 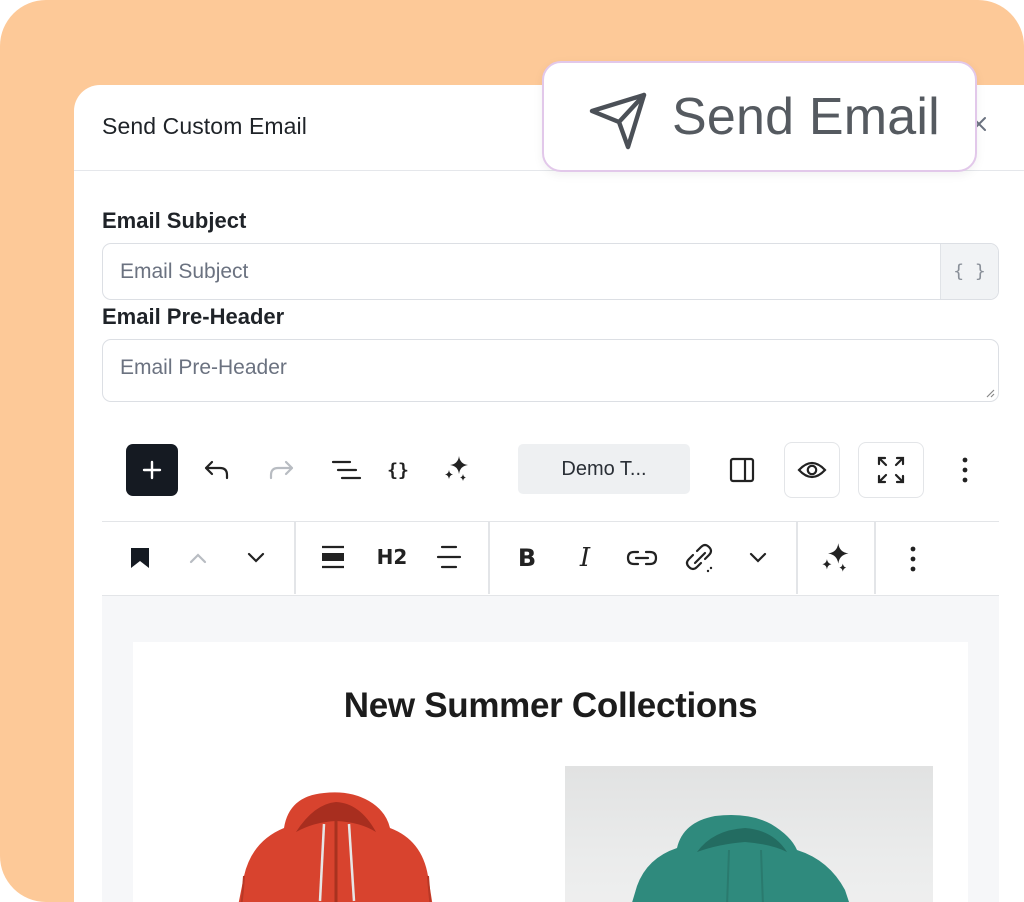 I want to click on plus-icon, so click(x=152, y=470).